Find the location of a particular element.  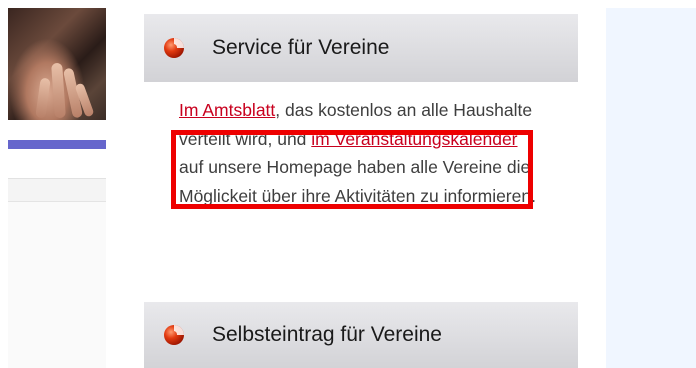

right-panel is located at coordinates (651, 188).